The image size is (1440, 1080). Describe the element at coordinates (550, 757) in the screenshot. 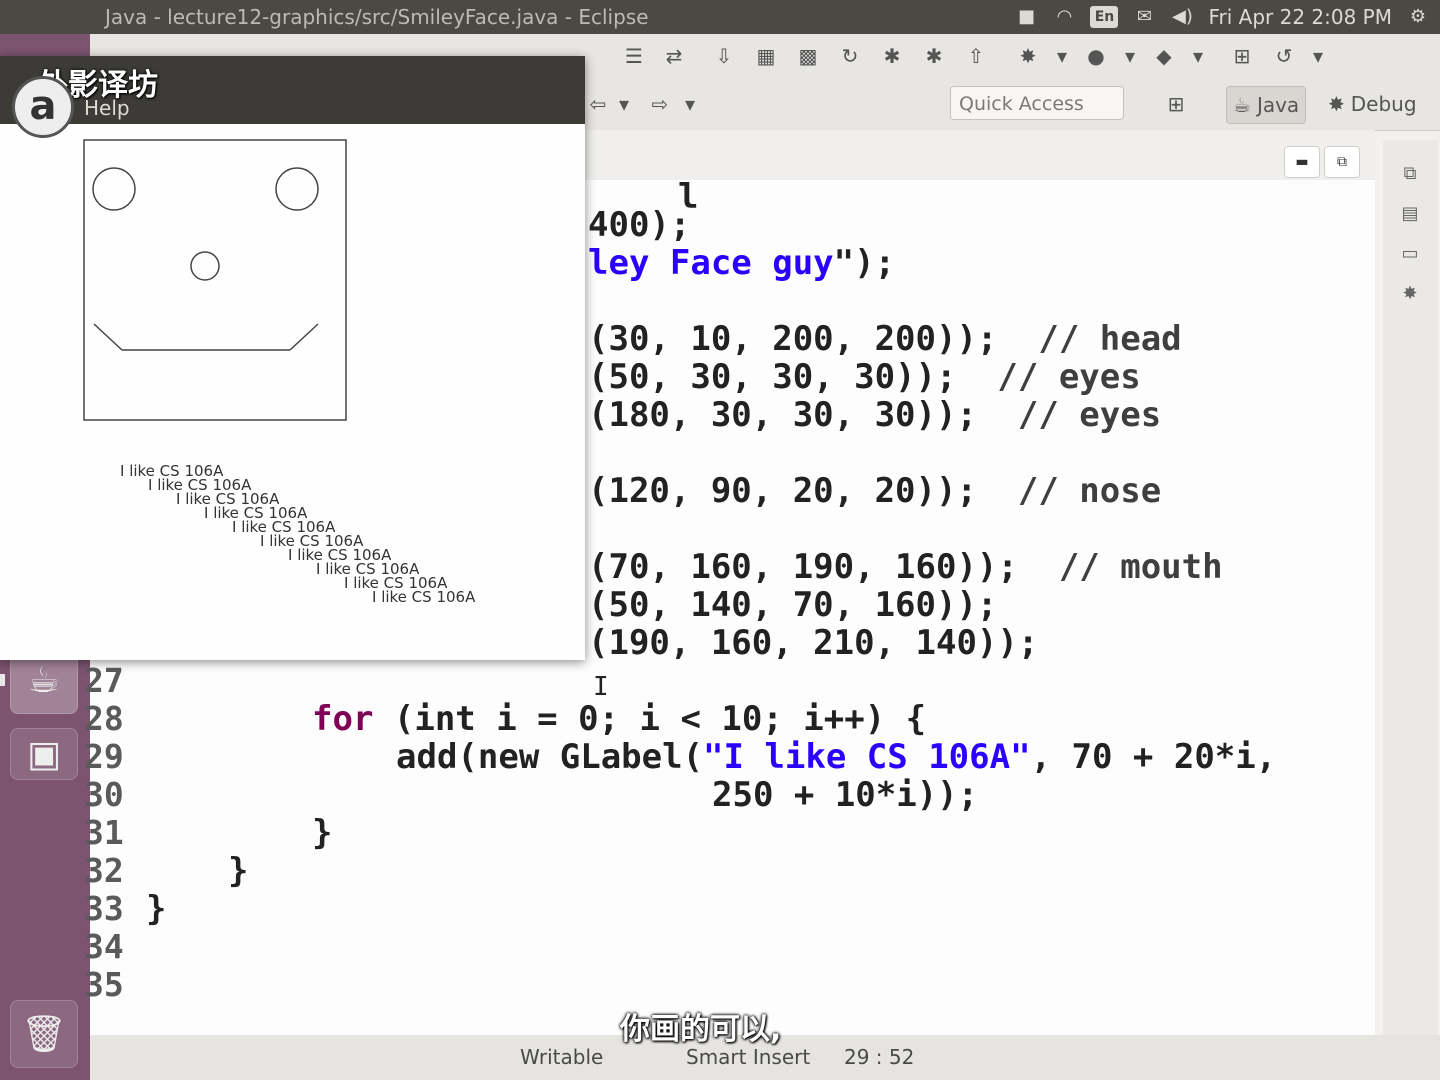

I see `code-text: add(new GLabel(` at that location.